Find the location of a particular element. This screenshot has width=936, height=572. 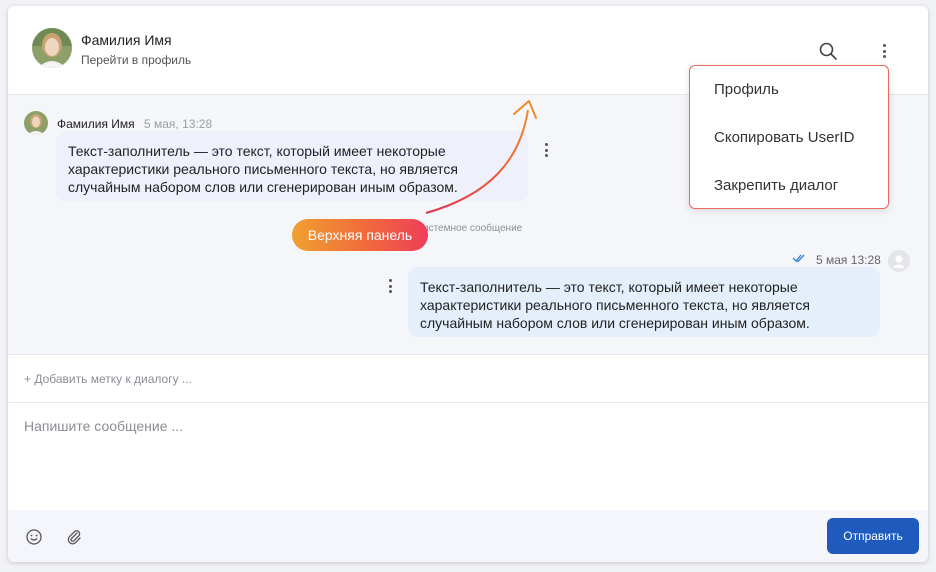

emoji-icon is located at coordinates (34, 537).